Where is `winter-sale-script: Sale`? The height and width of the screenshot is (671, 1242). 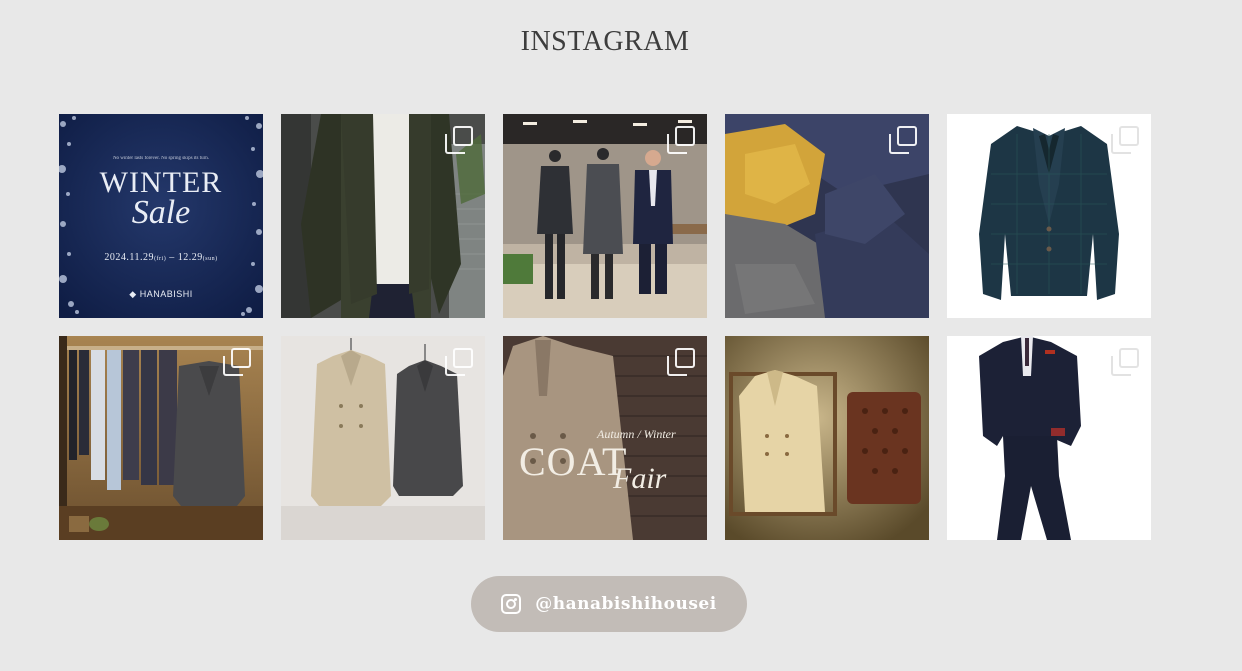 winter-sale-script: Sale is located at coordinates (161, 212).